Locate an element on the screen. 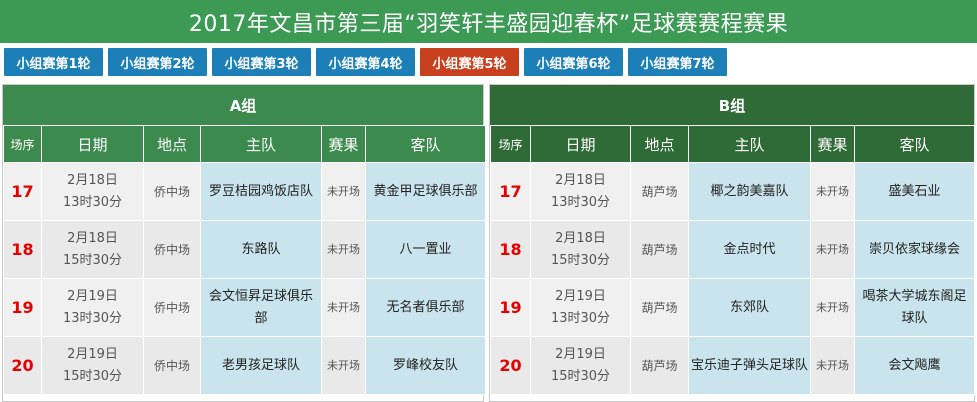  page-title: 2017年文昌市第三届“羽笑轩丰盛园迎春杯”足球赛赛程赛果 is located at coordinates (488, 21).